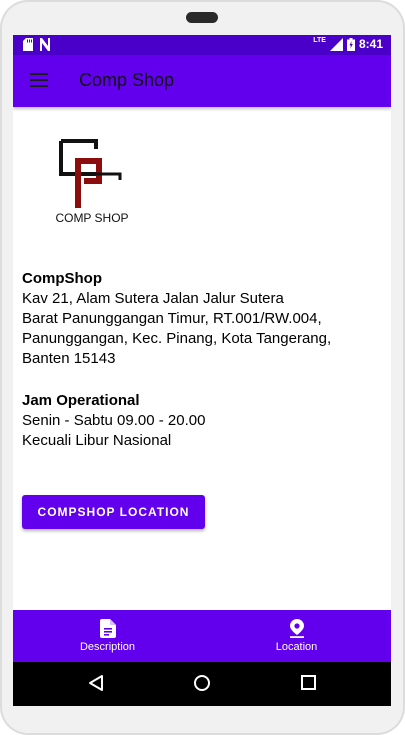  I want to click on location-pin-icon, so click(296, 628).